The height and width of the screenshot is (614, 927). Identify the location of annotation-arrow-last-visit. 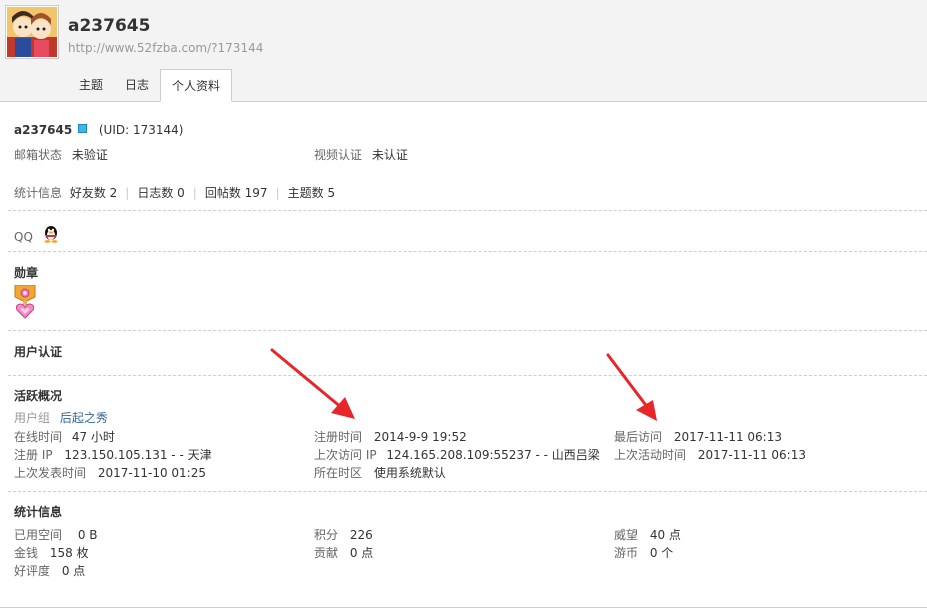
(631, 387).